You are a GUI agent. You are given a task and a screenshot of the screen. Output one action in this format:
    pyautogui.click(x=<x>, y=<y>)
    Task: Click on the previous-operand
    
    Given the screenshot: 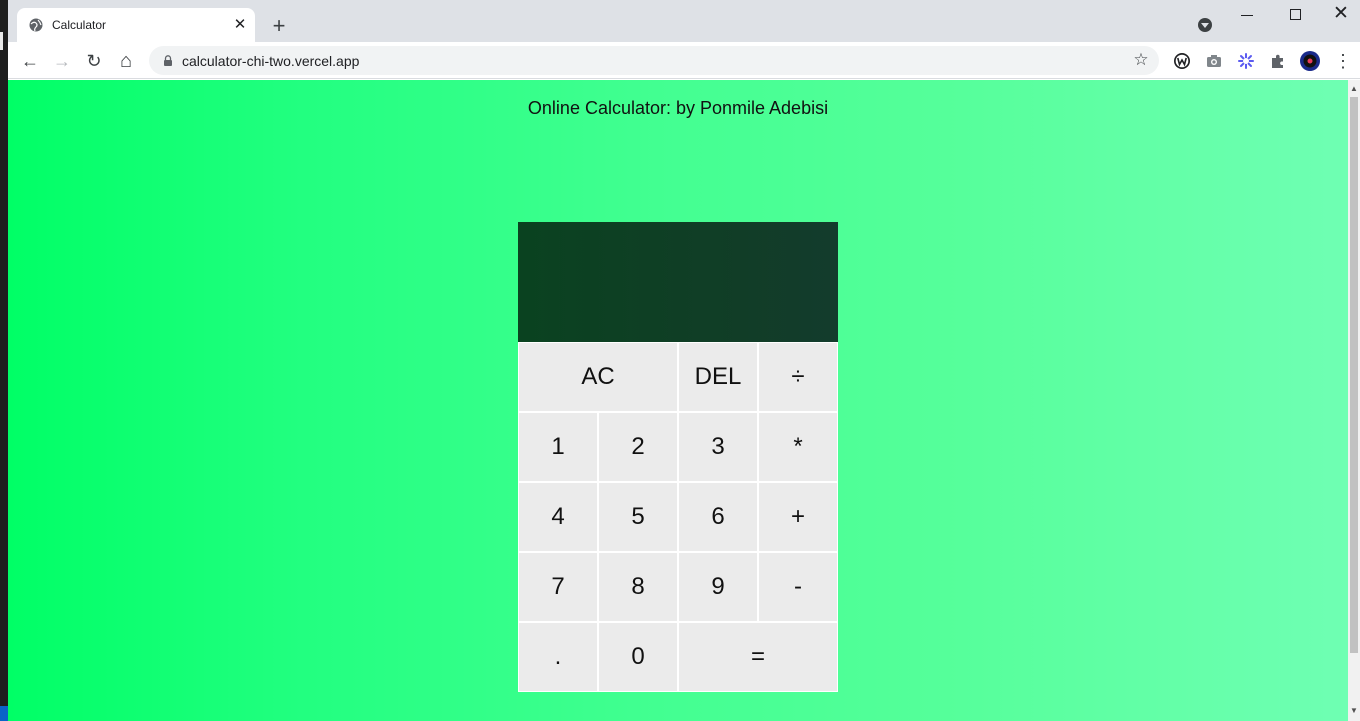 What is the action you would take?
    pyautogui.click(x=678, y=242)
    